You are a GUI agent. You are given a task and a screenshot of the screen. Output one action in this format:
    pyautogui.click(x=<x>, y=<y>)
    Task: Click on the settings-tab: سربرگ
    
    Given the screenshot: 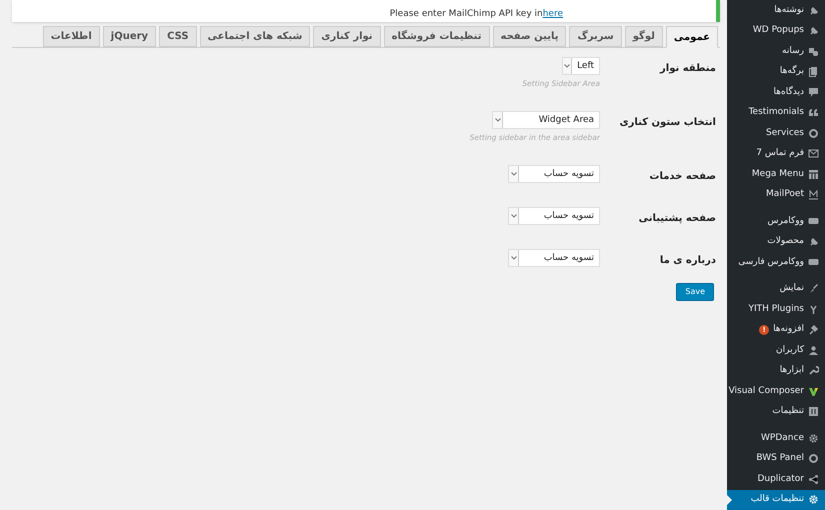 What is the action you would take?
    pyautogui.click(x=595, y=36)
    